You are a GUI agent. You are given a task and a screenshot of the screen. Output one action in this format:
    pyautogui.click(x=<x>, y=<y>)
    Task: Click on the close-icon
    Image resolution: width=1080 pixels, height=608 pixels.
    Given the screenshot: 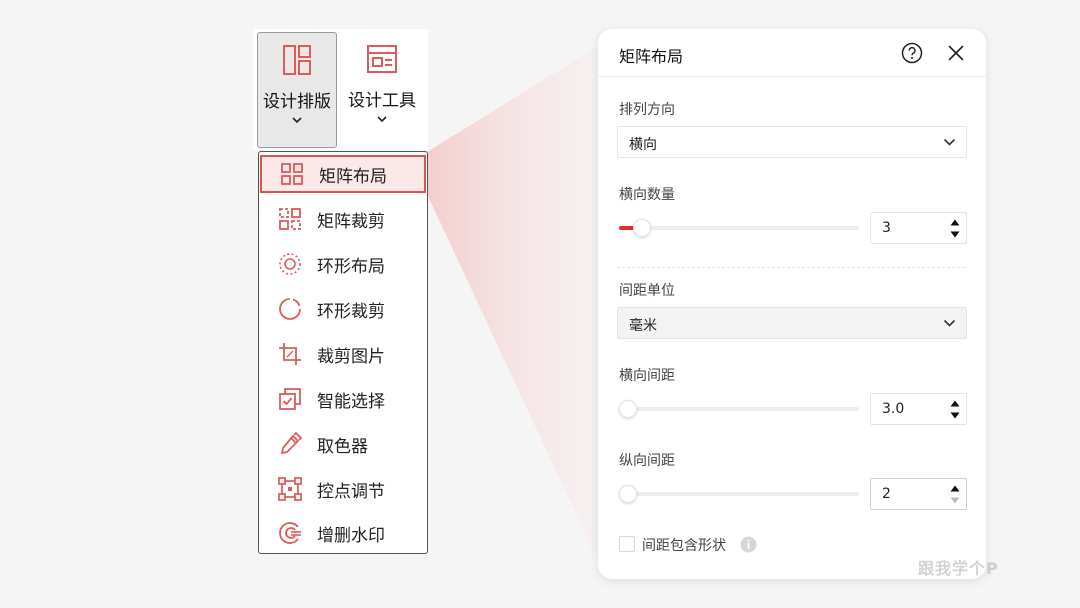 What is the action you would take?
    pyautogui.click(x=956, y=53)
    